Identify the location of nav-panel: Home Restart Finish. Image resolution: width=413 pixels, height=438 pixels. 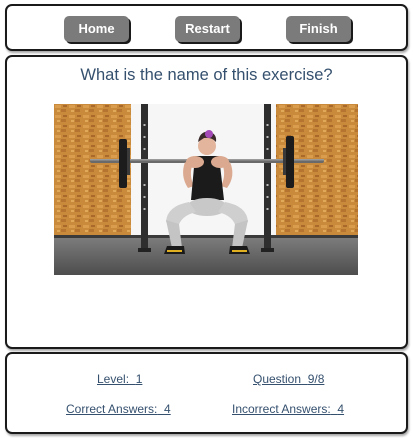
(206, 27).